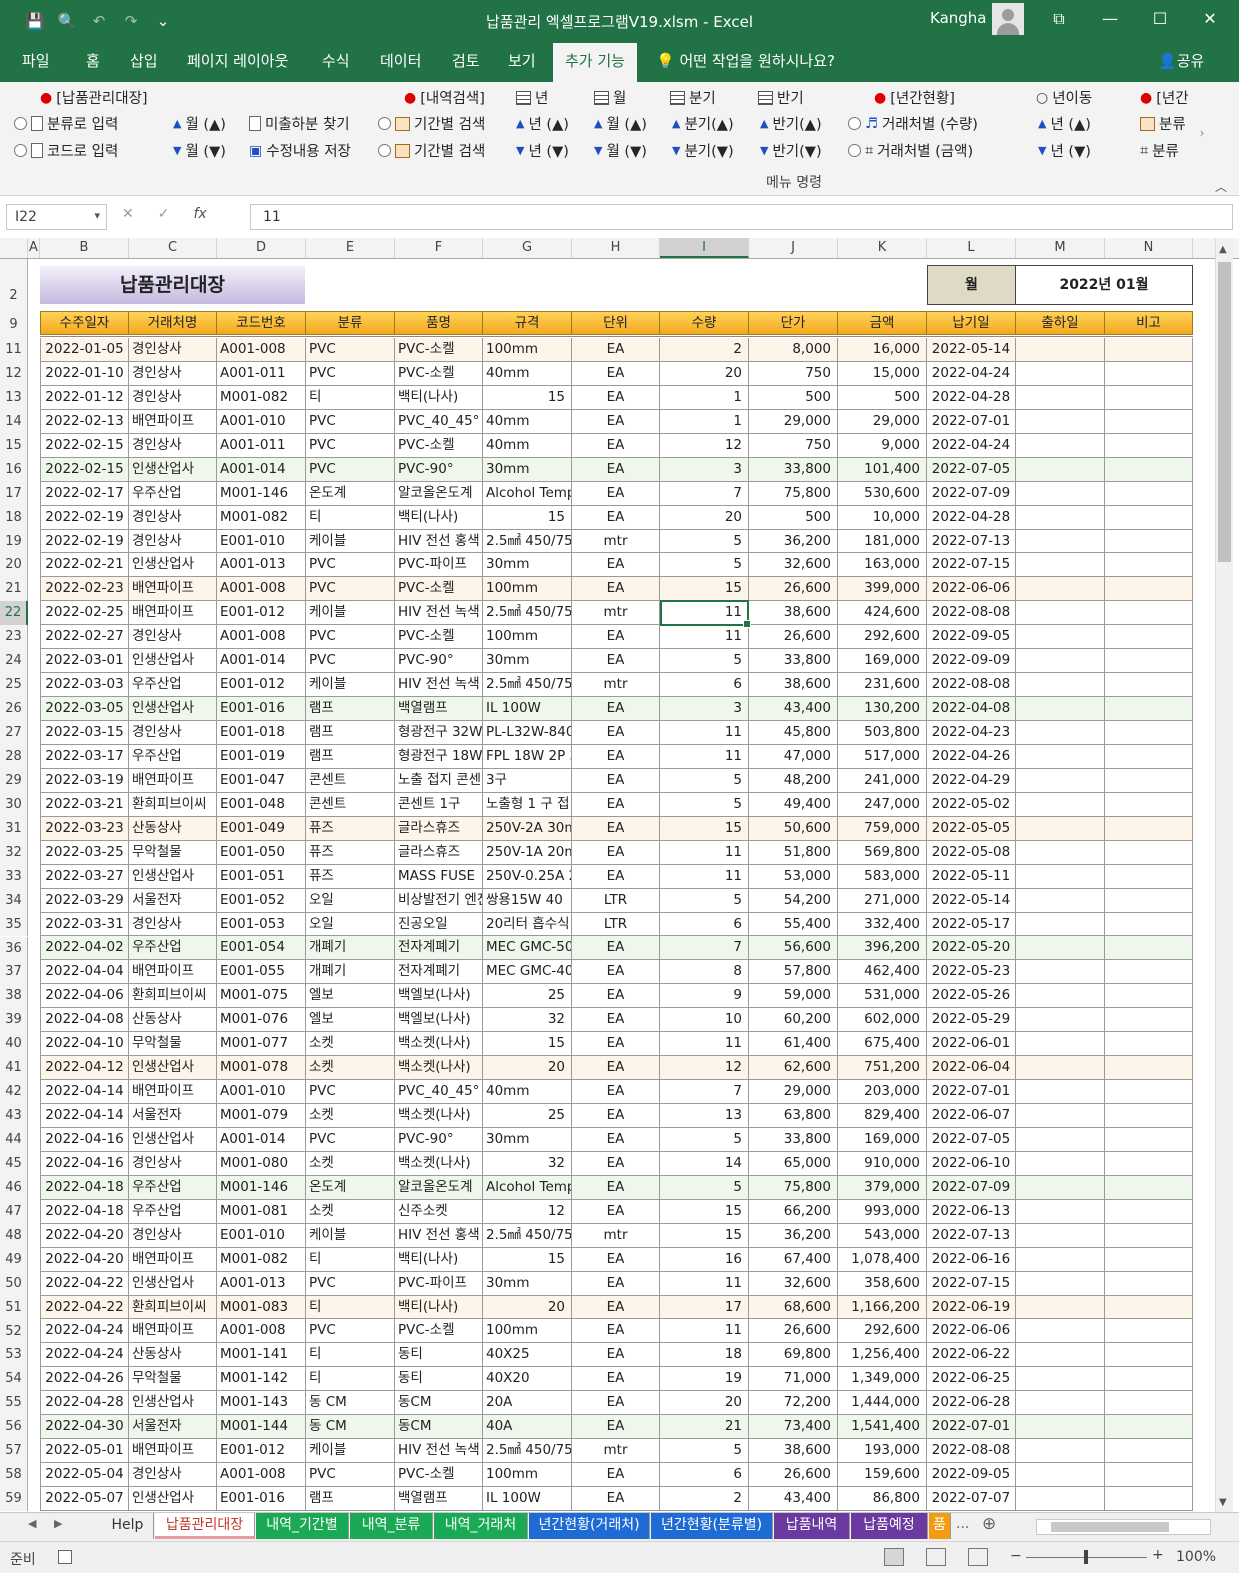  Describe the element at coordinates (14, 756) in the screenshot. I see `row-header: 28` at that location.